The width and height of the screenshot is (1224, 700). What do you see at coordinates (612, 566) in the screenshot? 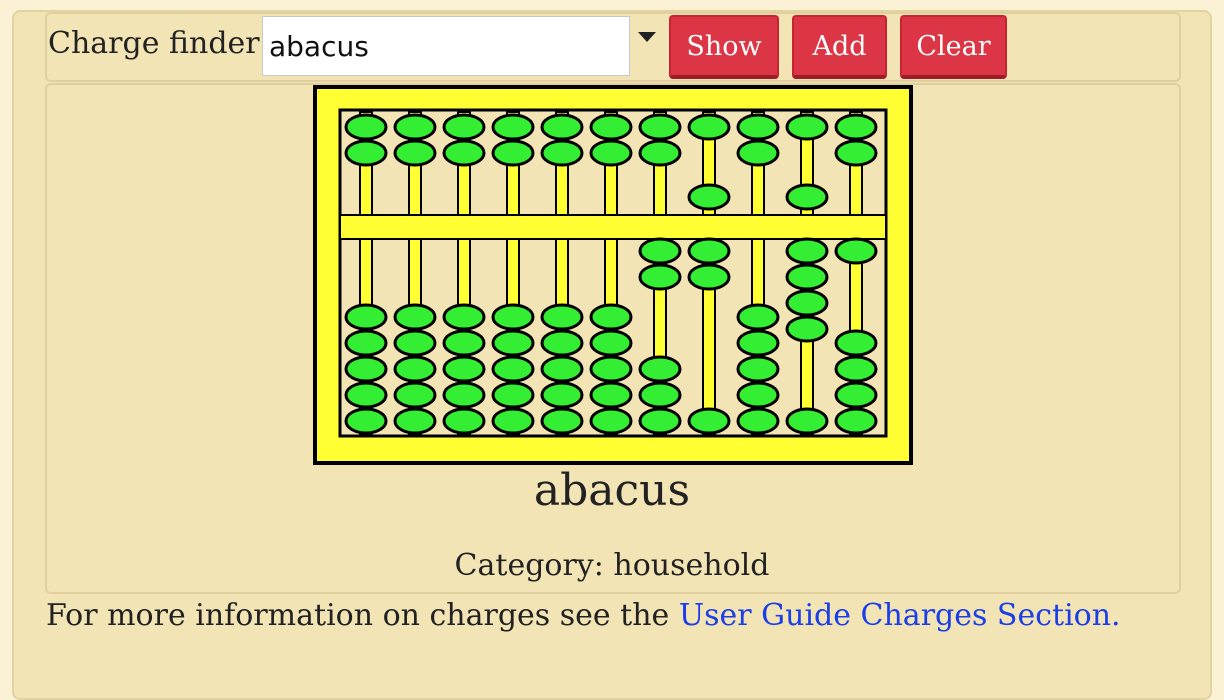
I see `charge-category: Category: household` at bounding box center [612, 566].